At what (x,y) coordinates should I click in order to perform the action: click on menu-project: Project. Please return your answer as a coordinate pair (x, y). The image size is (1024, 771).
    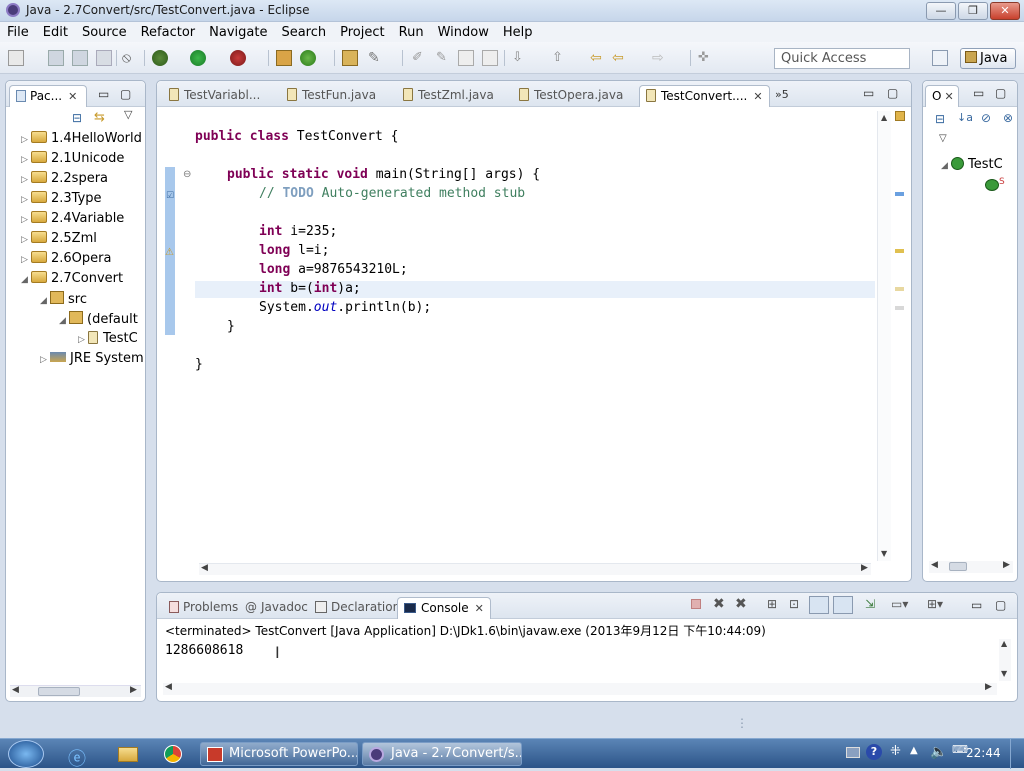
    Looking at the image, I should click on (362, 32).